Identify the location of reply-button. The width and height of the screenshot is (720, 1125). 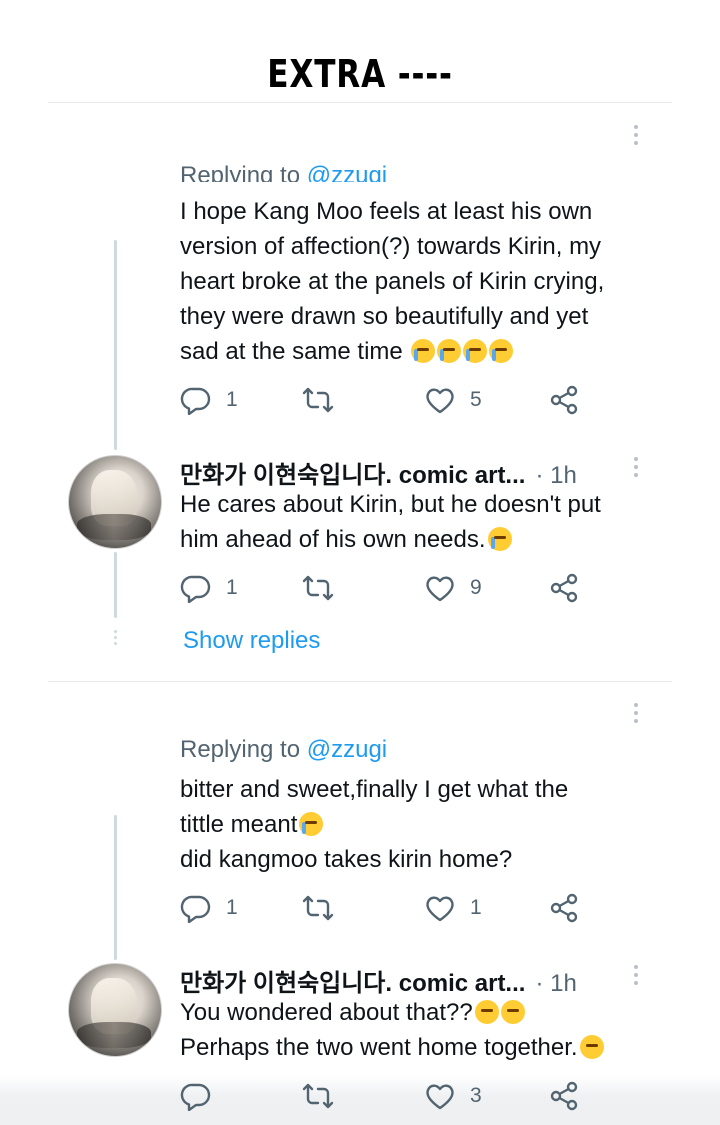
(203, 1096).